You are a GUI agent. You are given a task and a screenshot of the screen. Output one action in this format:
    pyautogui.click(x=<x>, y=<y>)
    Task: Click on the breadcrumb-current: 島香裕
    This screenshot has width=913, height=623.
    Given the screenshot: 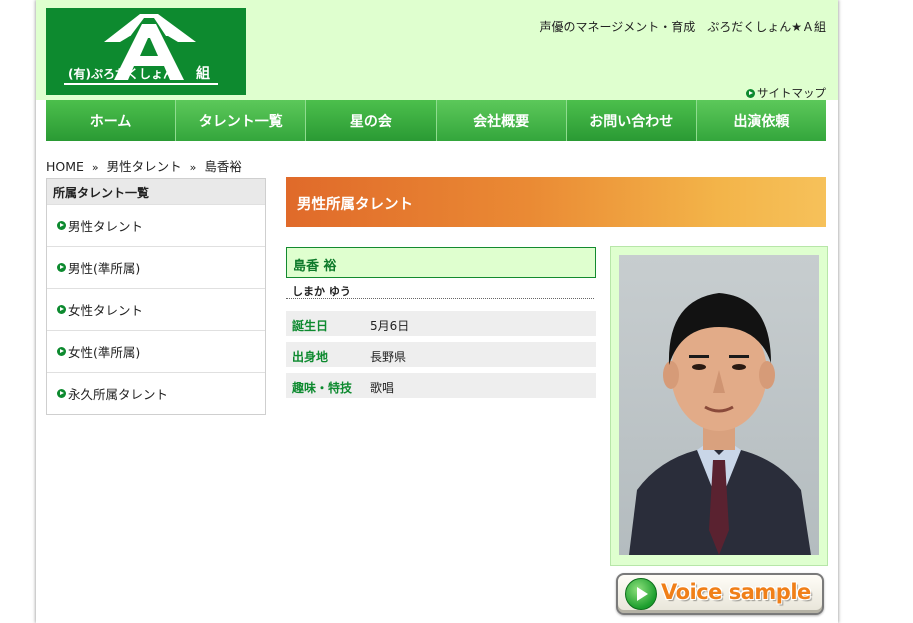 What is the action you would take?
    pyautogui.click(x=223, y=166)
    